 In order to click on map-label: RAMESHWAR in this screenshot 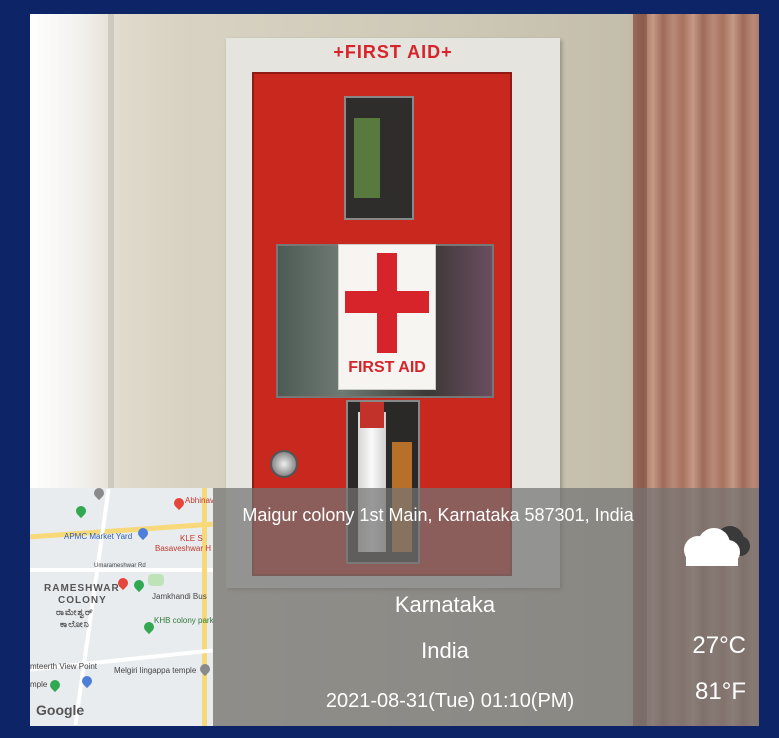, I will do `click(82, 588)`.